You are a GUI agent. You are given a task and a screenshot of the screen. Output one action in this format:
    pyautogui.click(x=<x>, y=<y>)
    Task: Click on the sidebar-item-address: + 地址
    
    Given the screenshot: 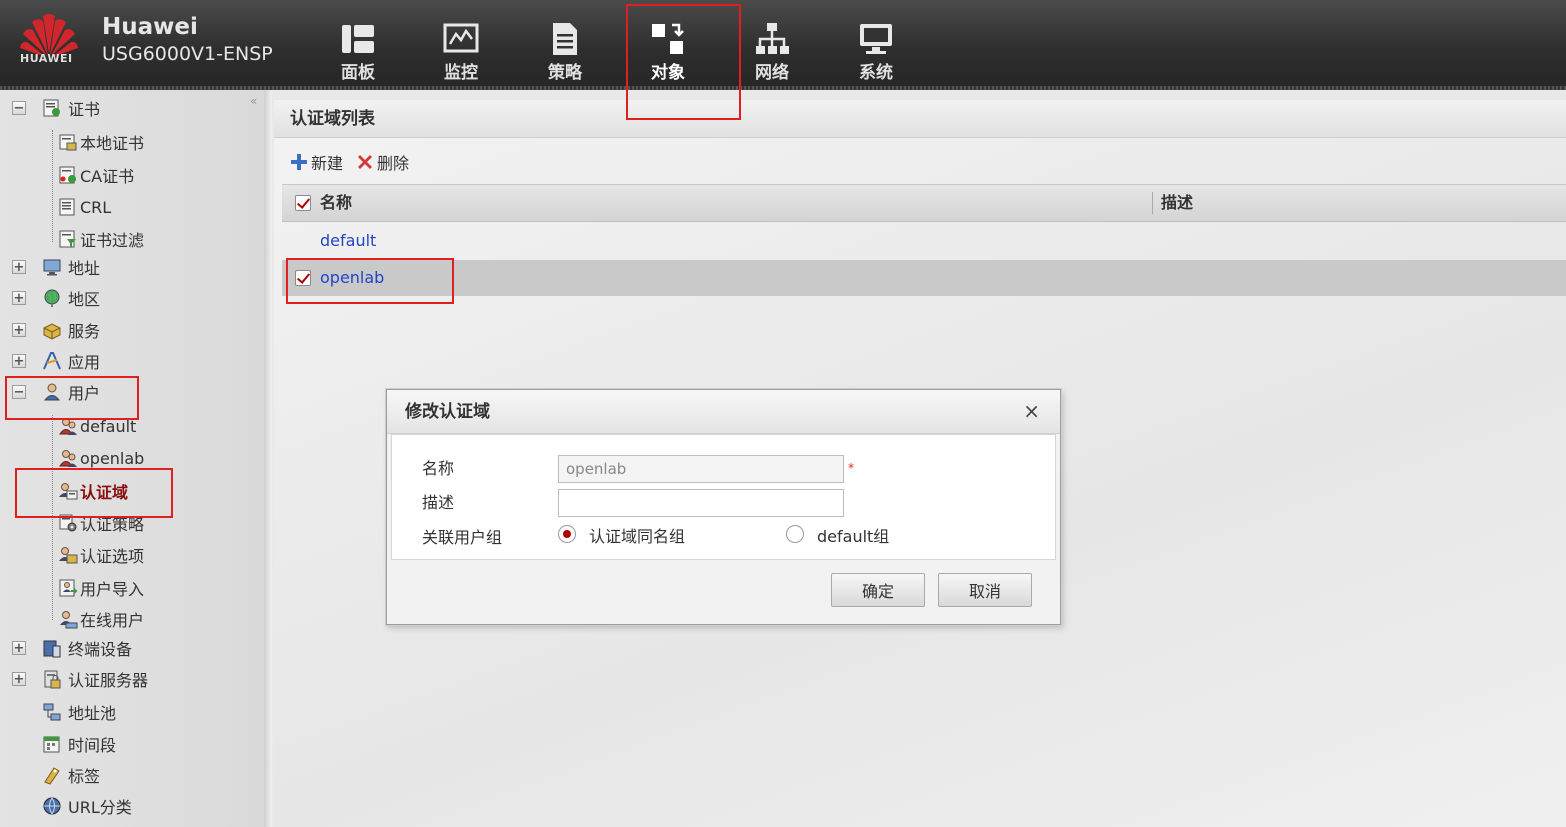 What is the action you would take?
    pyautogui.click(x=56, y=267)
    